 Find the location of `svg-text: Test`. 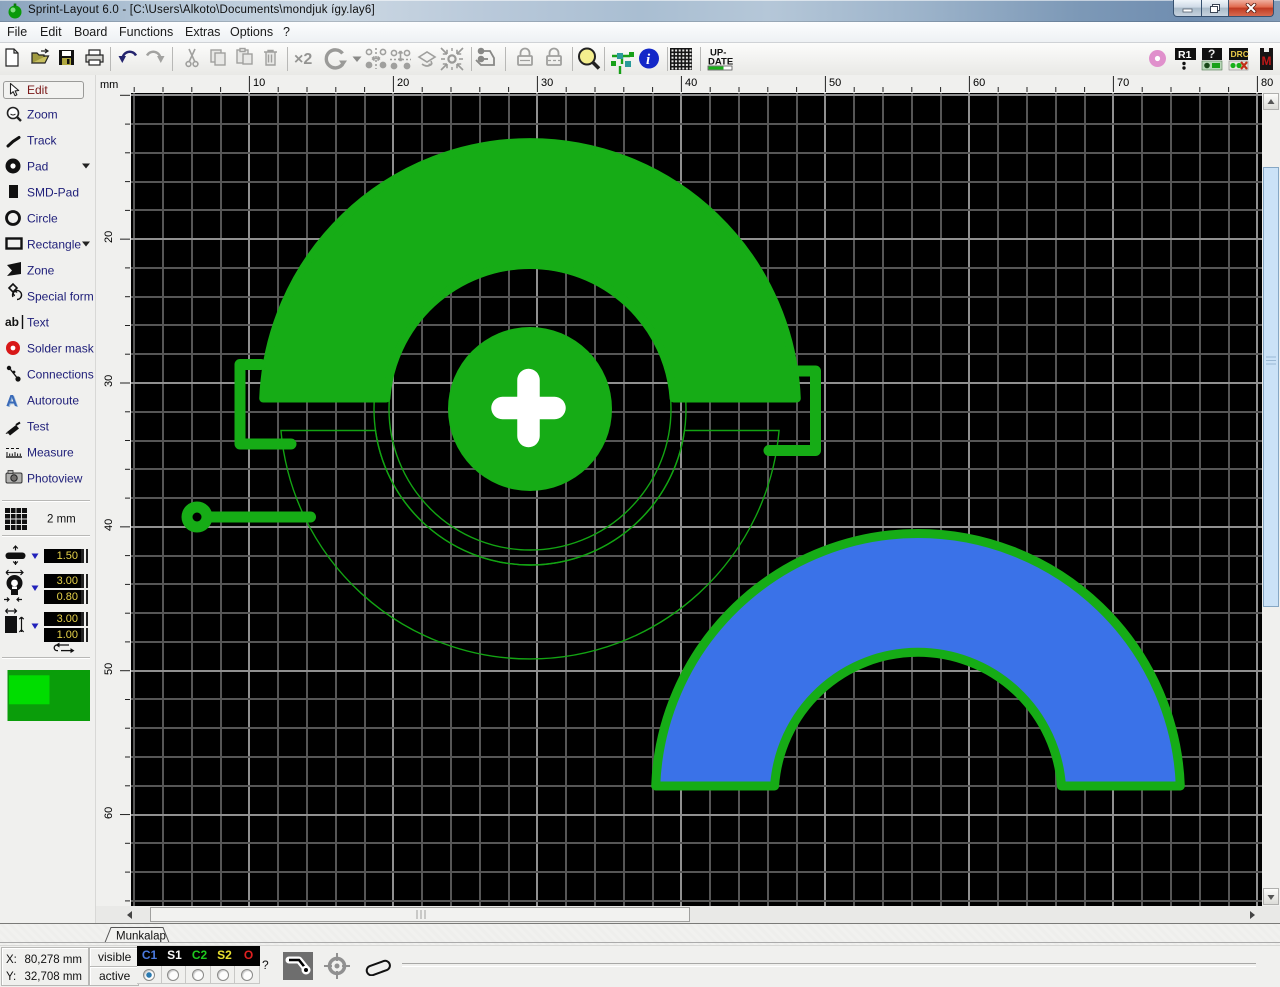

svg-text: Test is located at coordinates (38, 427).